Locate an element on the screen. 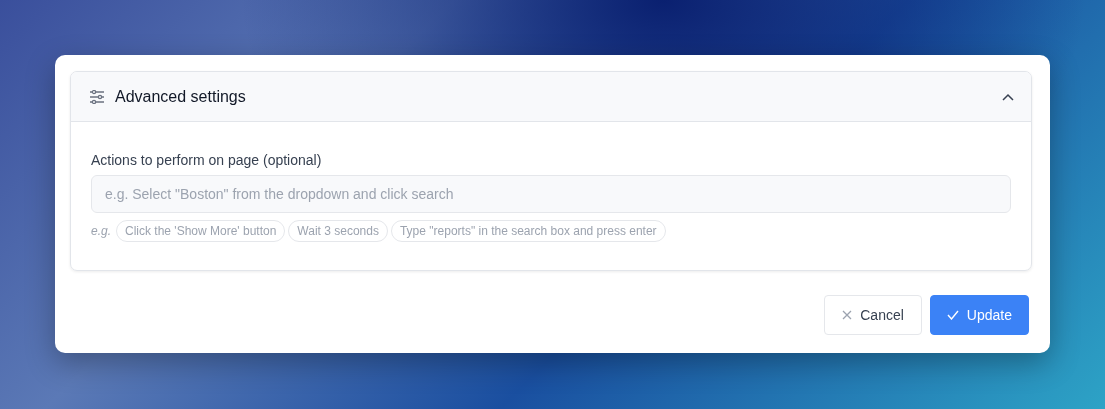 Image resolution: width=1105 pixels, height=409 pixels. field-label: Actions to perform on page (optional) is located at coordinates (207, 160).